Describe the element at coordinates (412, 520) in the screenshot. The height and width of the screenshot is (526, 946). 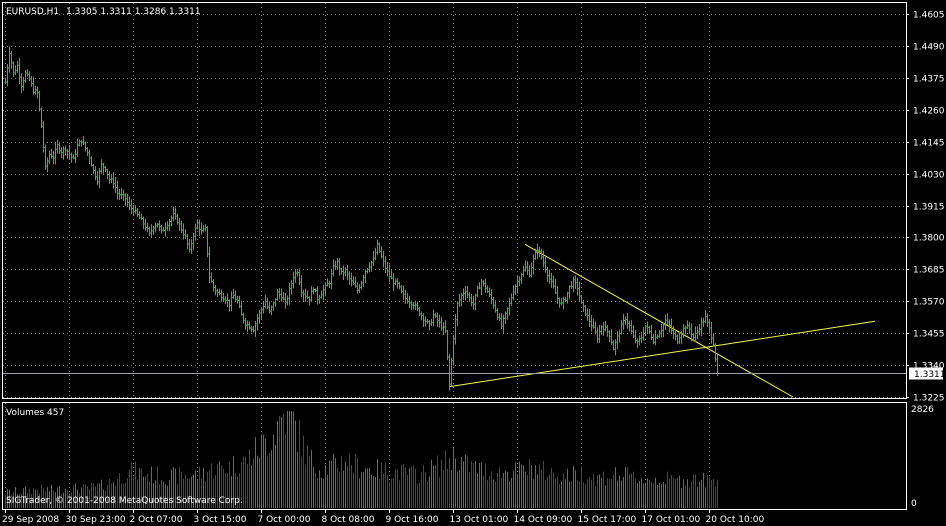
I see `time-tick-label: 9 Oct 16:00` at that location.